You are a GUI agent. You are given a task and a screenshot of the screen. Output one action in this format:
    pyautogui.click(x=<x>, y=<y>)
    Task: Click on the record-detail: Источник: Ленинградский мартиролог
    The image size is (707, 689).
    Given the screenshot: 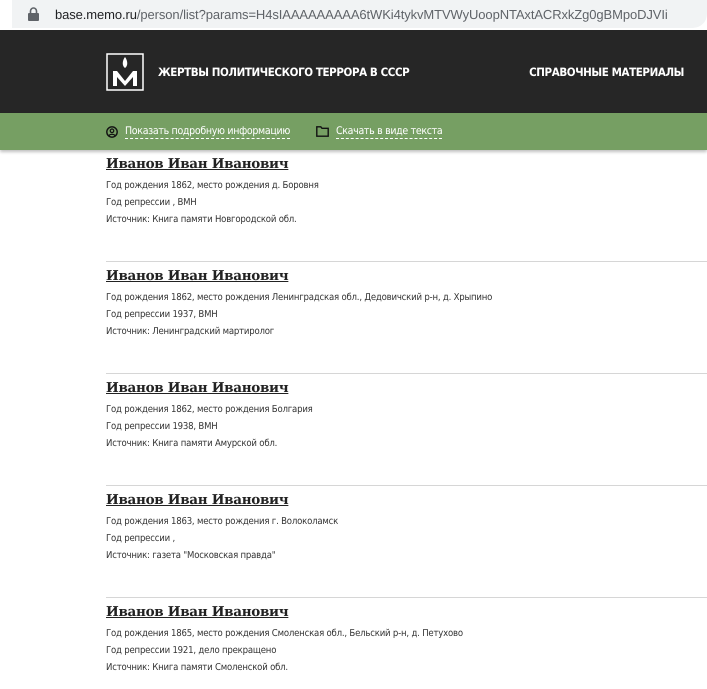 What is the action you would take?
    pyautogui.click(x=191, y=332)
    